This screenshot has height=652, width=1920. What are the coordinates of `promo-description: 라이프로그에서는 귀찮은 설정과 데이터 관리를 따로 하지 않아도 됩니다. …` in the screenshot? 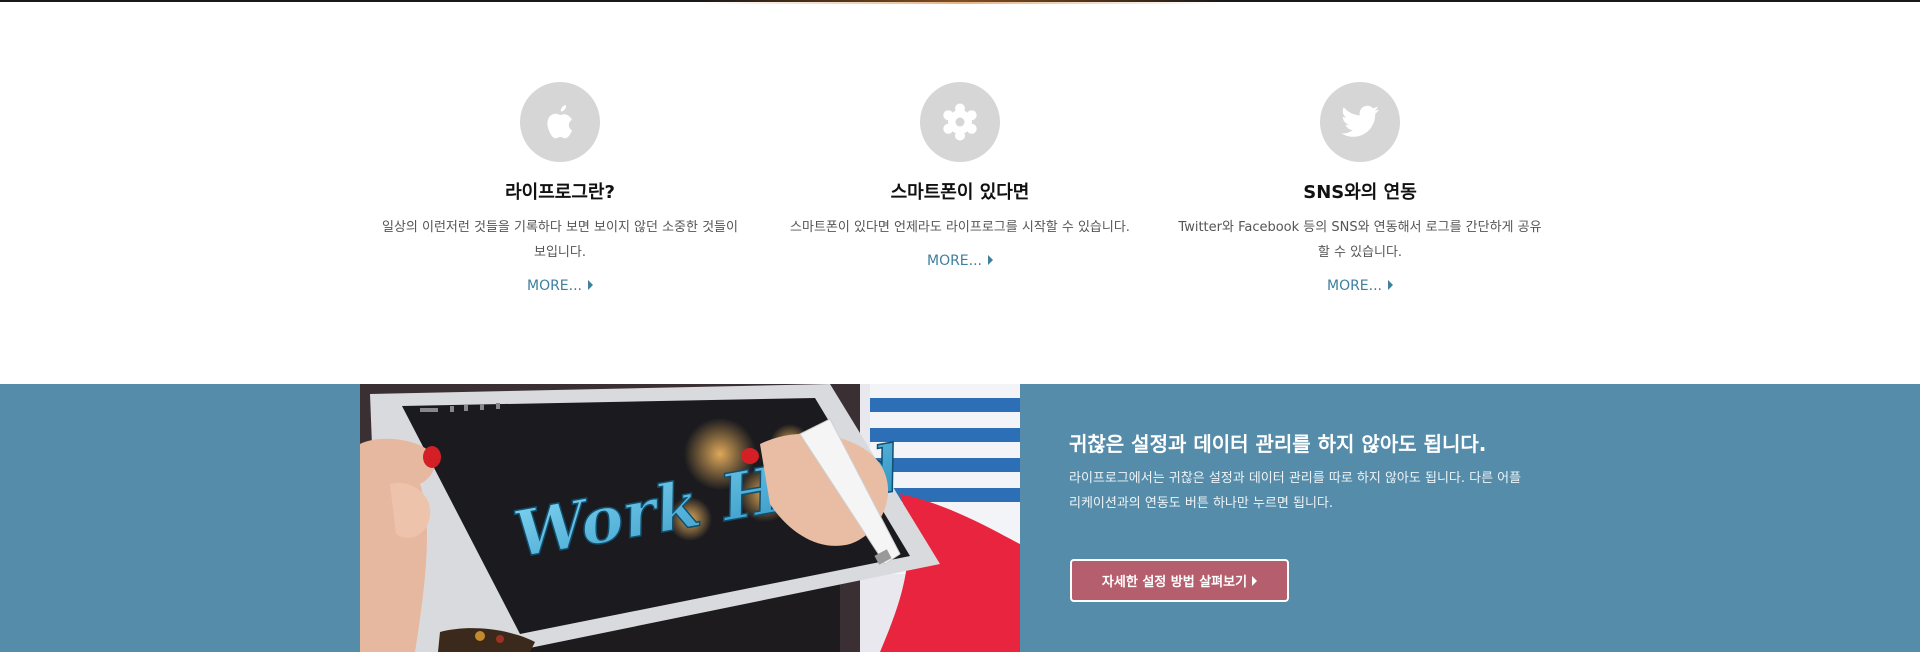 It's located at (1295, 491).